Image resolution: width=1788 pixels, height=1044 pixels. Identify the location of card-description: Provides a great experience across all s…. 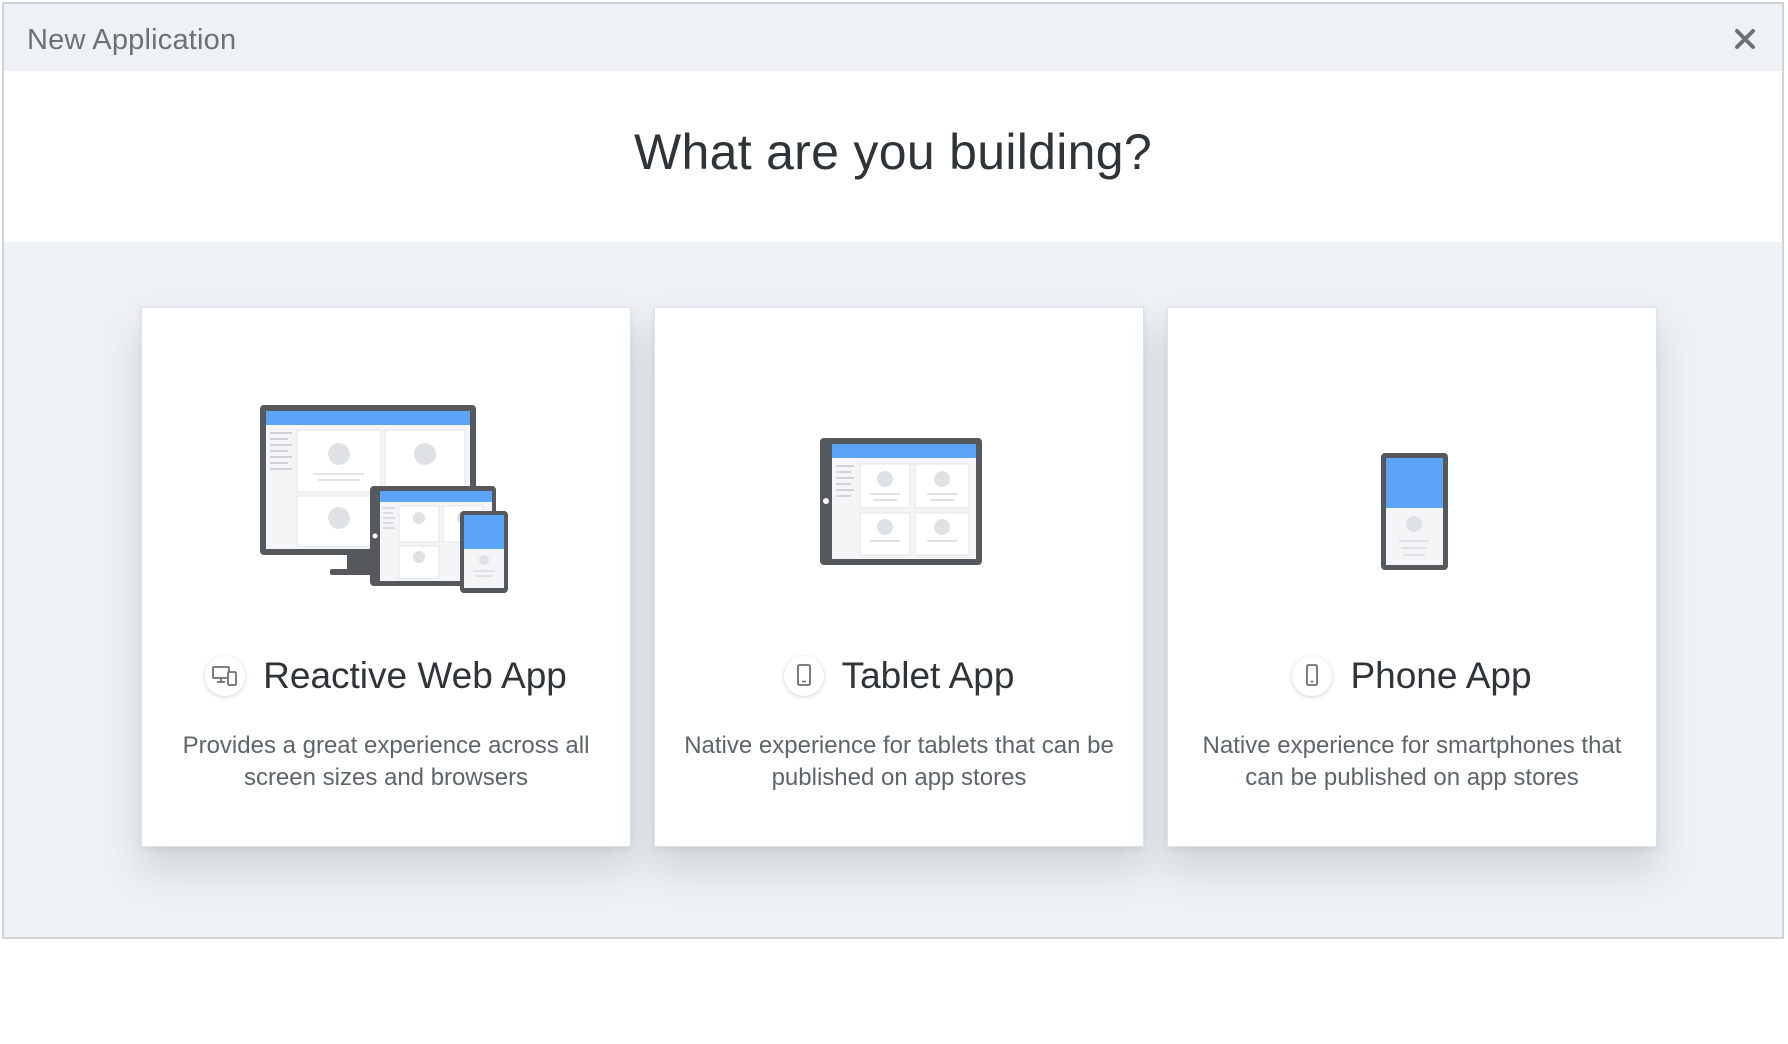
(386, 761).